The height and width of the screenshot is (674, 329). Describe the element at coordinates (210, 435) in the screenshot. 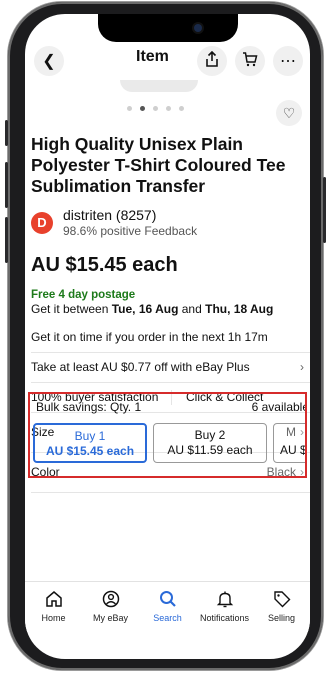

I see `bulk-option-title: Buy 2` at that location.